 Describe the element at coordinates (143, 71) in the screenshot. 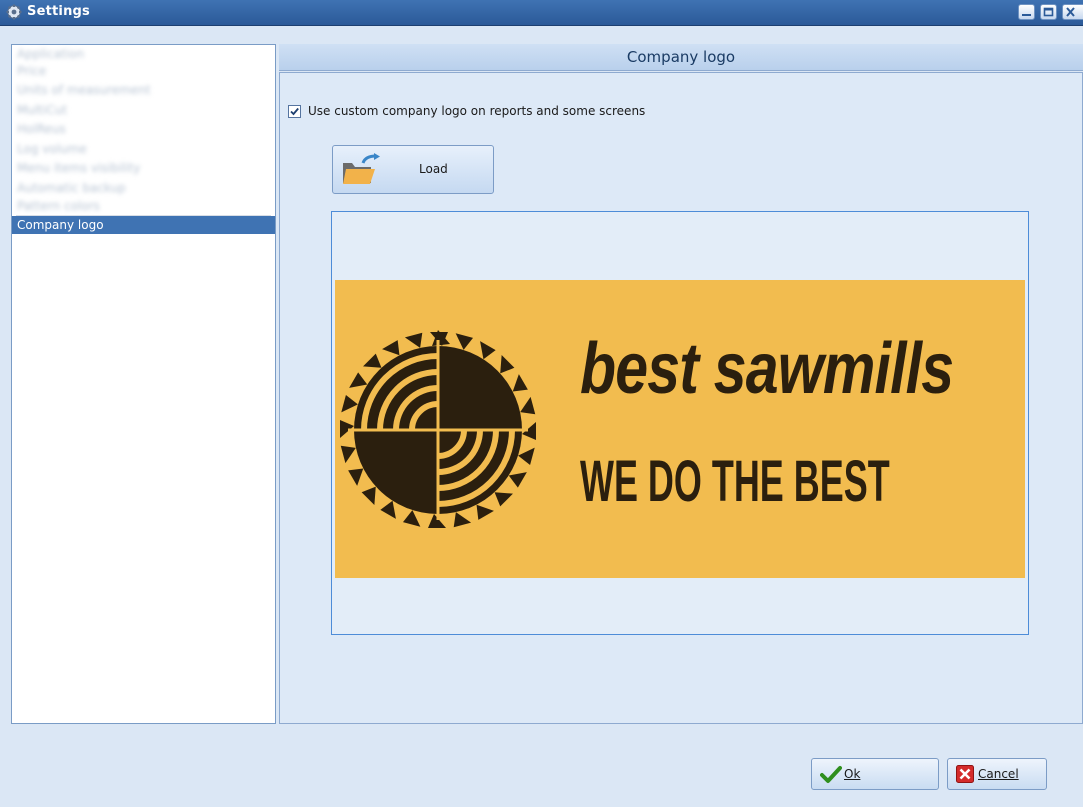

I see `sidebar-item-price: Price` at that location.